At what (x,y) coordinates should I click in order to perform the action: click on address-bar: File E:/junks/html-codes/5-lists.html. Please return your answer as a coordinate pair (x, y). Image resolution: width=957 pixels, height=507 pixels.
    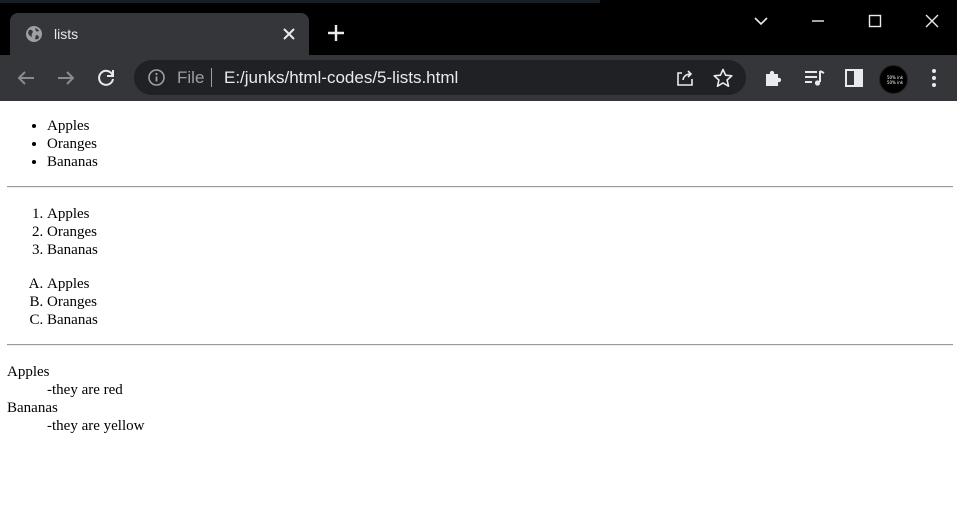
    Looking at the image, I should click on (440, 77).